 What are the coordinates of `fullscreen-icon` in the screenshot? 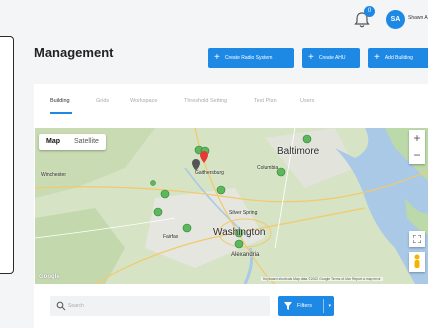 It's located at (417, 239).